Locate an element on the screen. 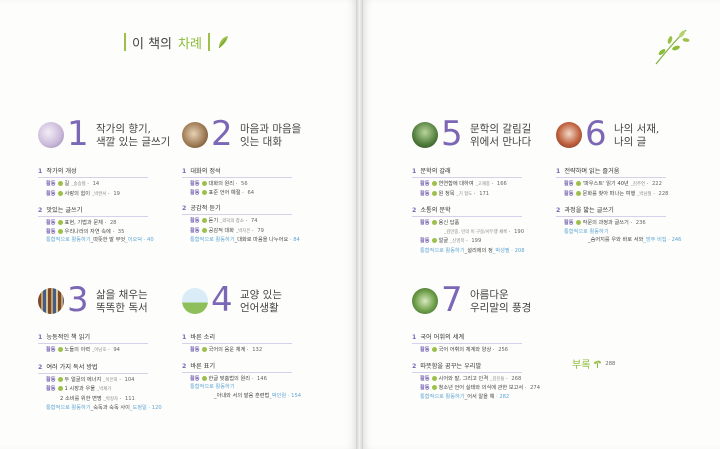 The width and height of the screenshot is (720, 449). integrated-activity: 통합적으로 활동하기_대화로 마음을 나누어요 · 84 is located at coordinates (269, 240).